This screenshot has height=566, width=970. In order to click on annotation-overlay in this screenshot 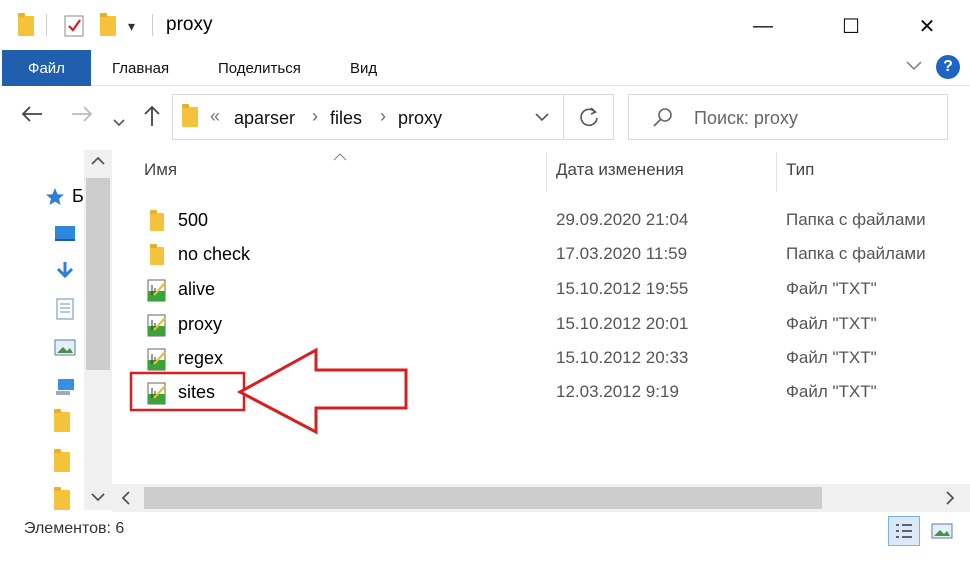, I will do `click(268, 391)`.